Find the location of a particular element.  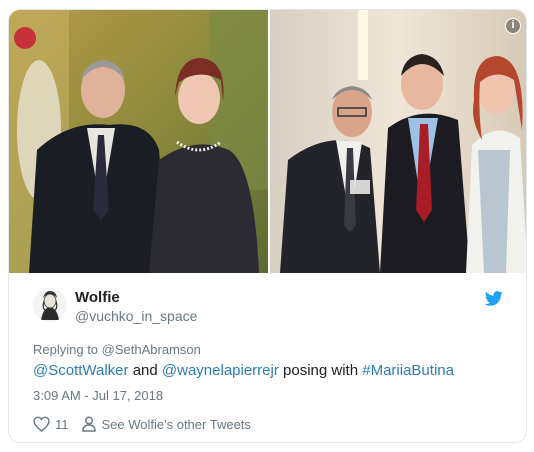

see-other-tweets-link: See Wolfie's other Tweets is located at coordinates (166, 424).